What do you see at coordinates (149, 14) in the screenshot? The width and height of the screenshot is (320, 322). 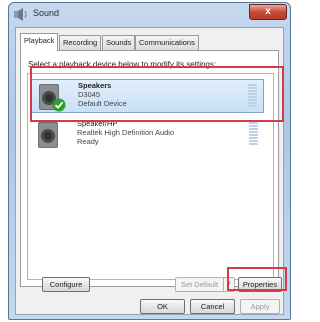 I see `title-bar: Sound x` at bounding box center [149, 14].